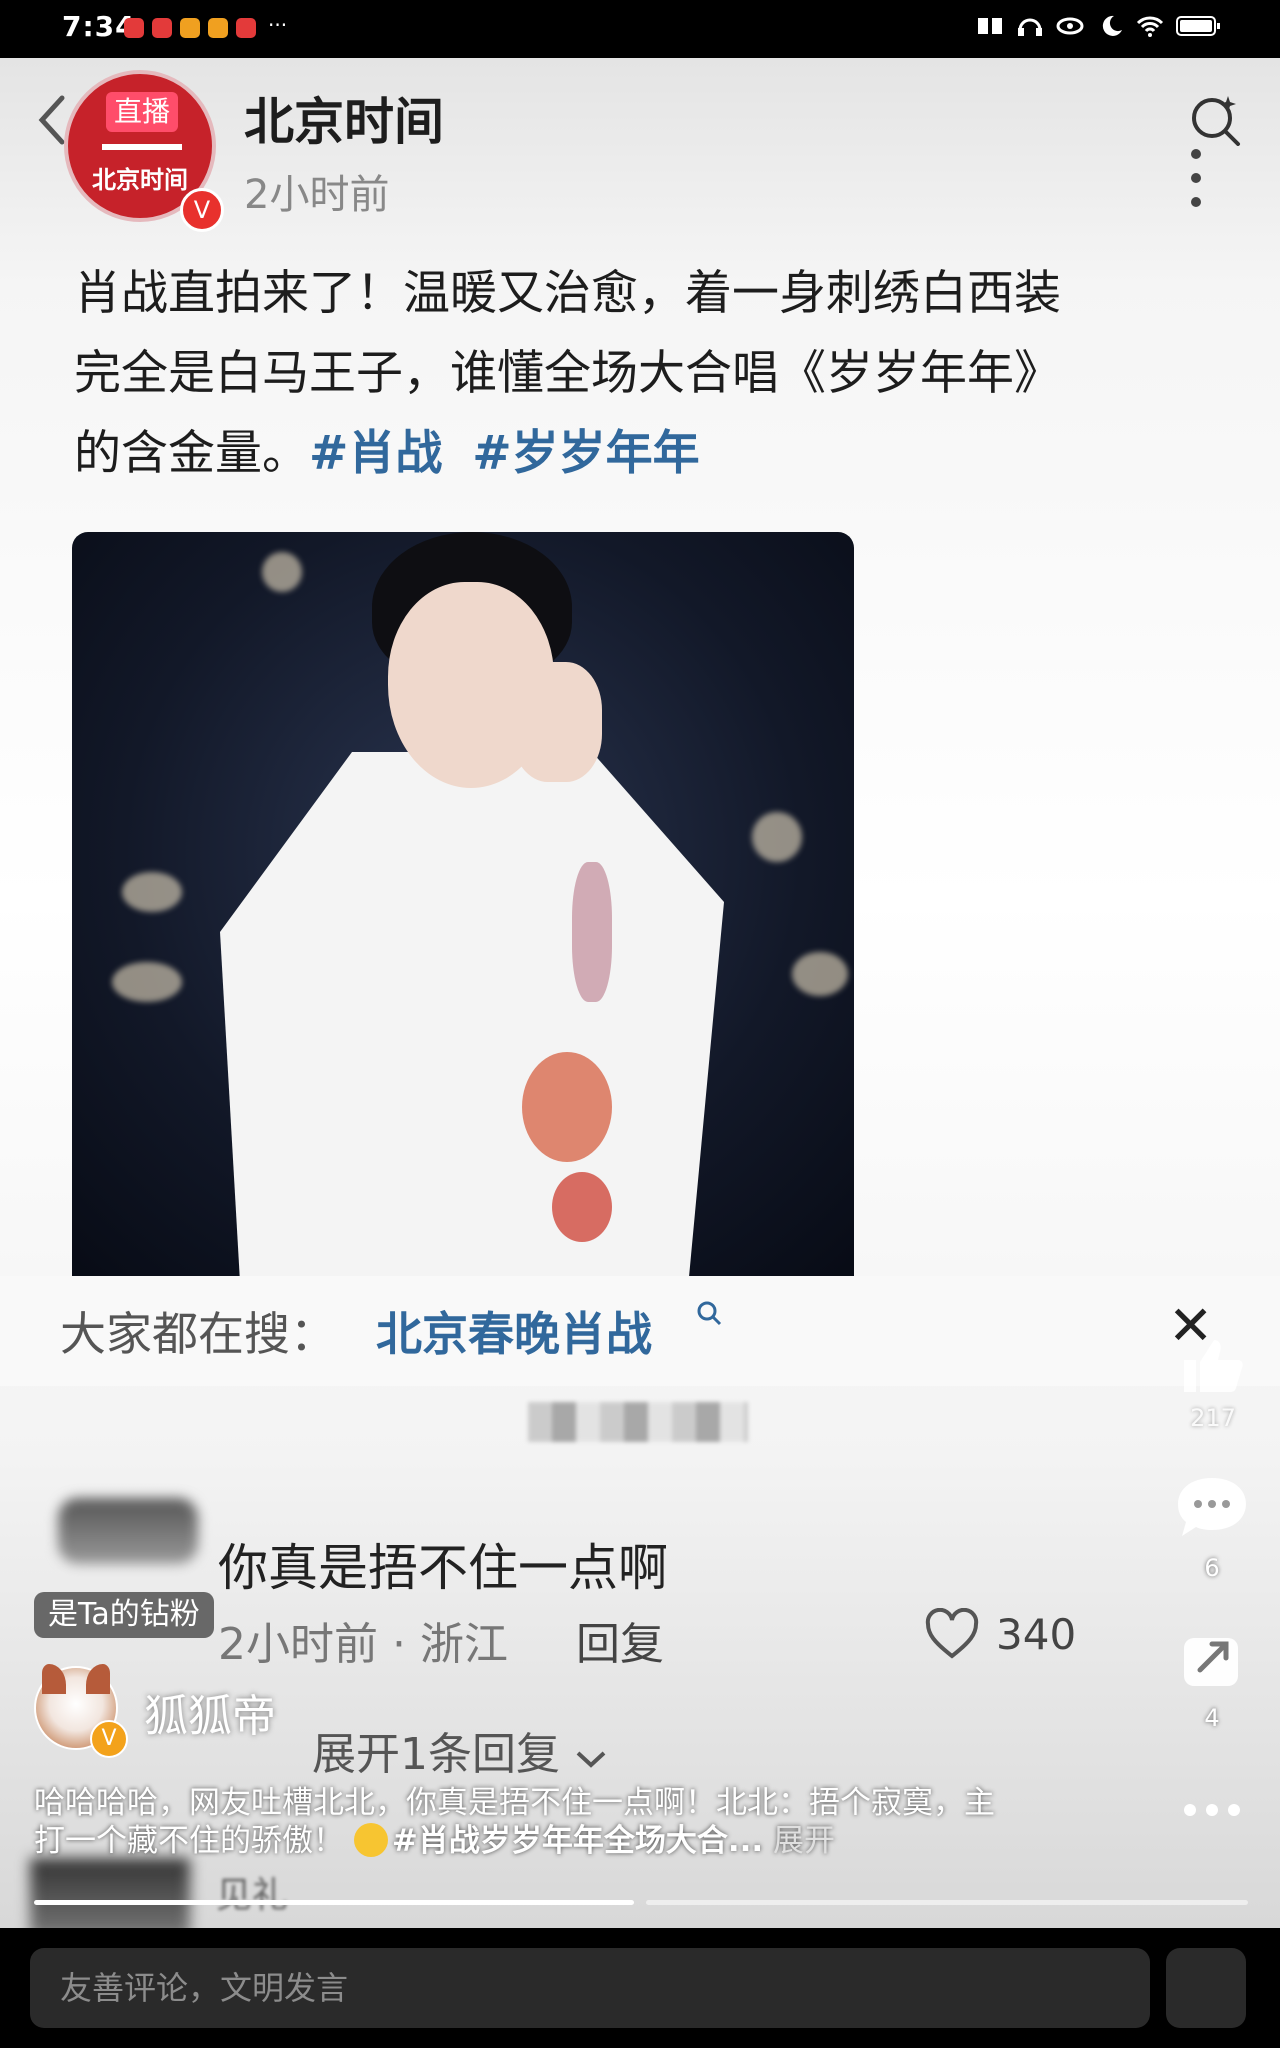 This screenshot has height=2048, width=1280. What do you see at coordinates (218, 28) in the screenshot?
I see `weibo-icon` at bounding box center [218, 28].